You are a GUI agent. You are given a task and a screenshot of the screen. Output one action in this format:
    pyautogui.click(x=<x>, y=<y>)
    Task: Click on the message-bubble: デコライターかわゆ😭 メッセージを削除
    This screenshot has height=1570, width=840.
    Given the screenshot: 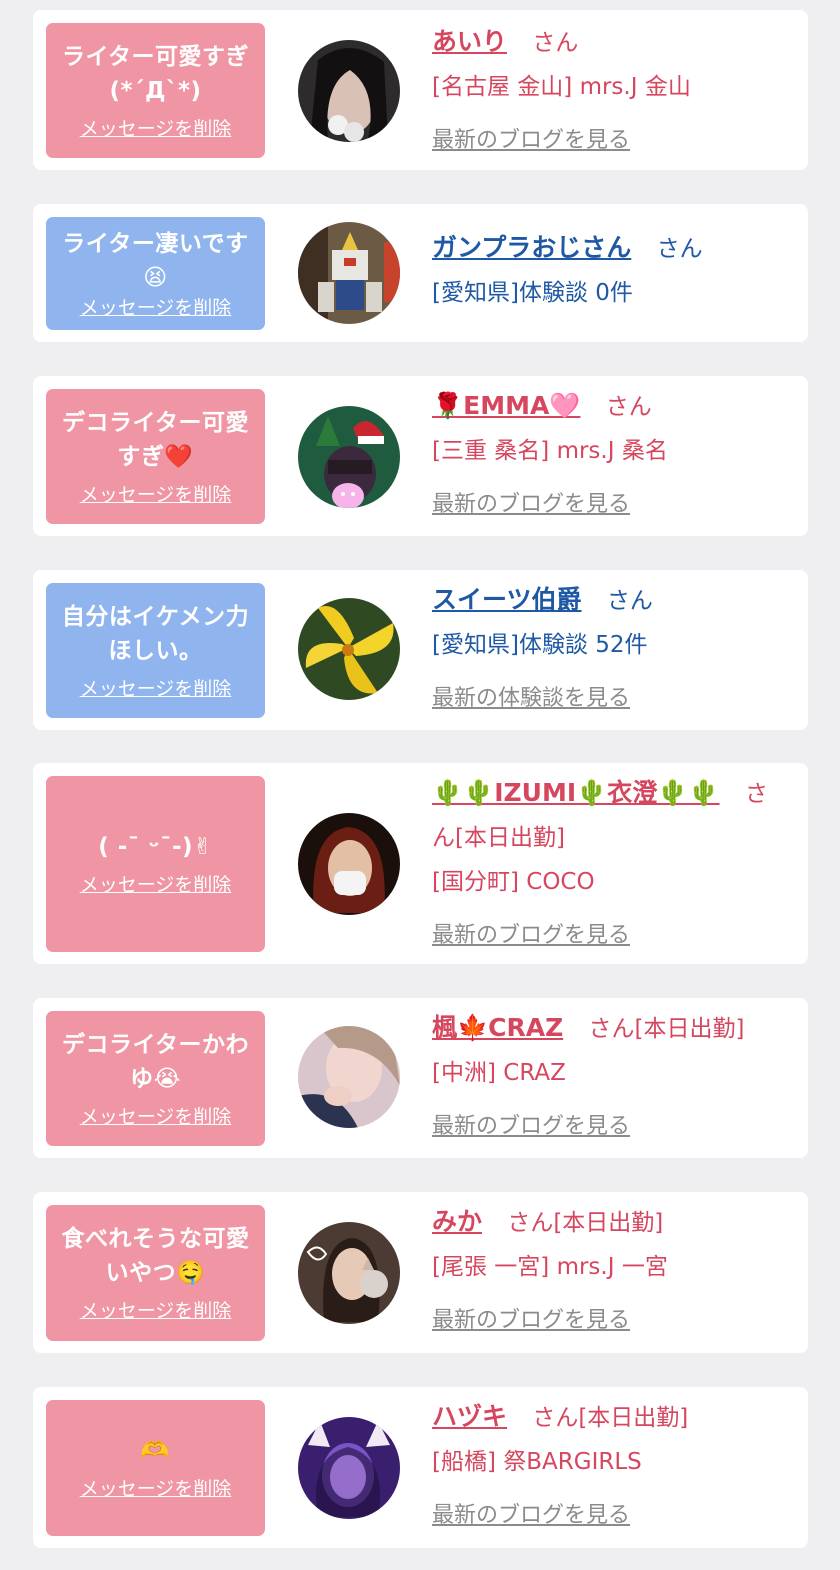 What is the action you would take?
    pyautogui.click(x=155, y=1078)
    